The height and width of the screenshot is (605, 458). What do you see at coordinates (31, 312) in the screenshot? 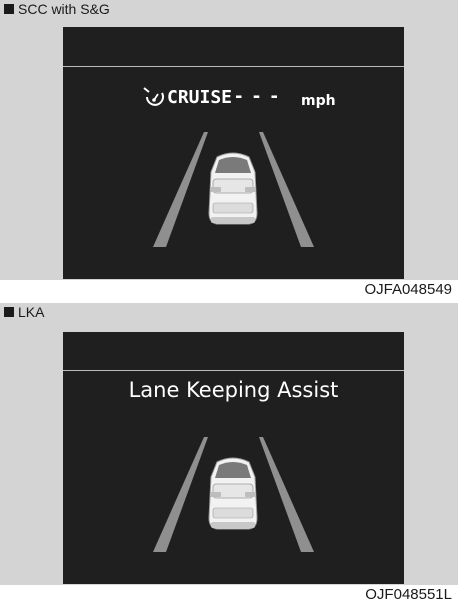
I see `section-label-text: LKA` at bounding box center [31, 312].